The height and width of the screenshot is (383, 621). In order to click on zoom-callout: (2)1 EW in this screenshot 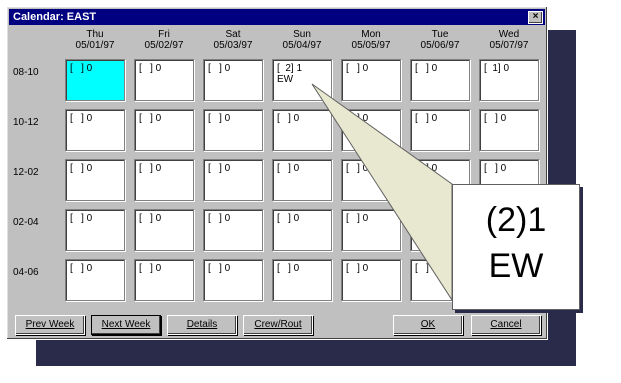, I will do `click(516, 247)`.